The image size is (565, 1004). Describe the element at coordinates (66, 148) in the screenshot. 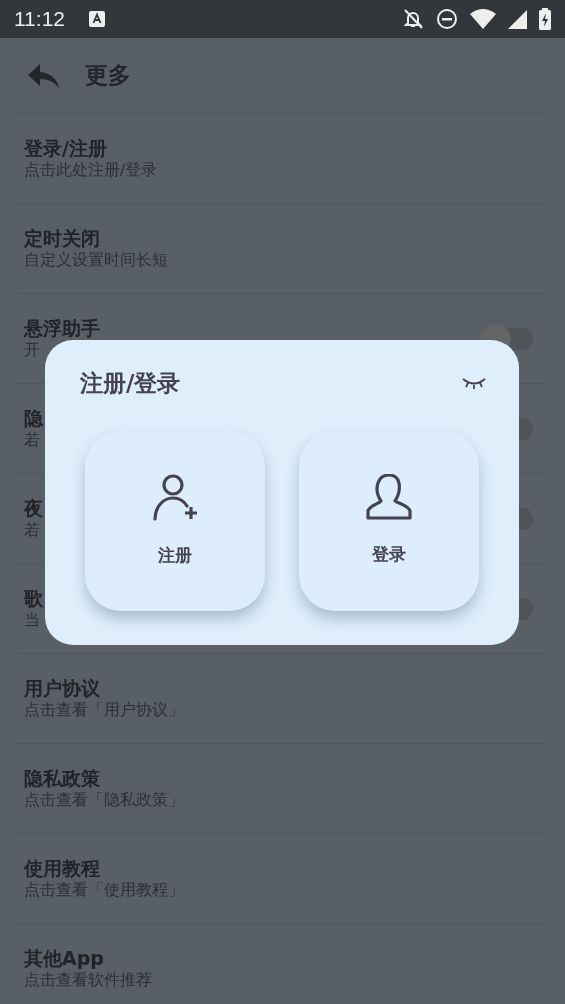

I see `setting-title: 登录/注册` at that location.